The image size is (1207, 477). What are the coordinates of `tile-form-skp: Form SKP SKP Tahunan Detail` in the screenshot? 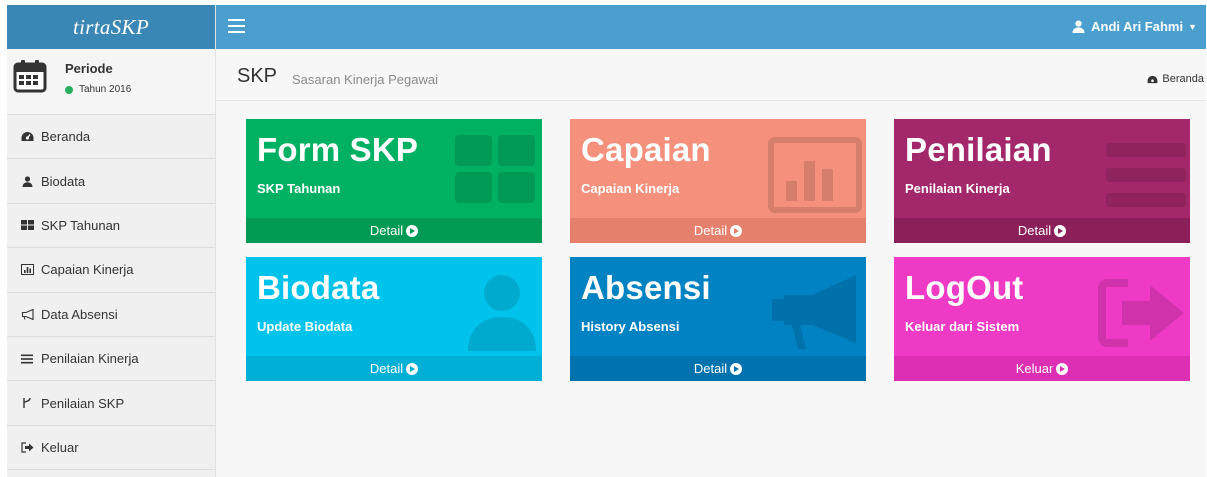 It's located at (394, 181).